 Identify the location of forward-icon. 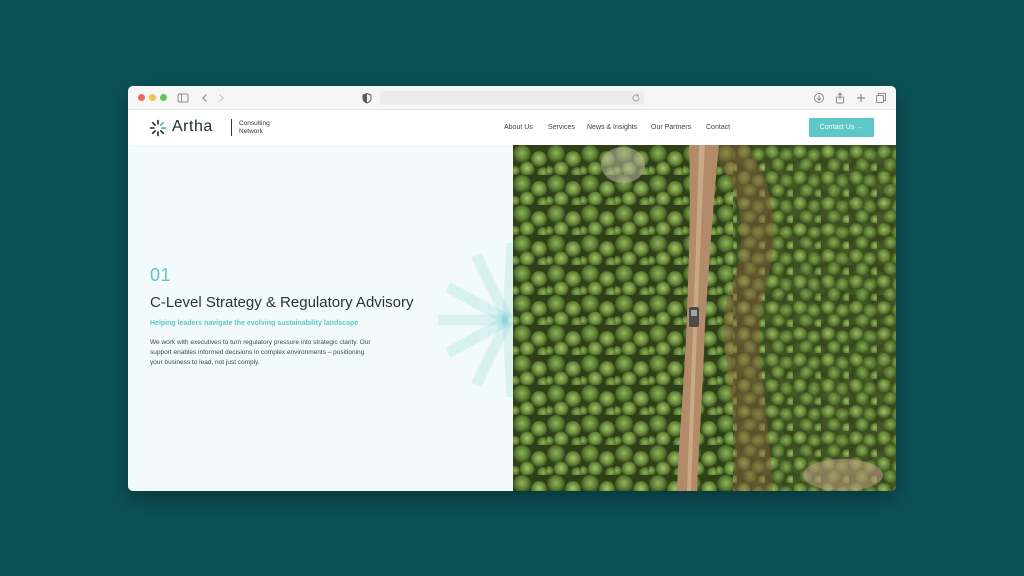
(221, 98).